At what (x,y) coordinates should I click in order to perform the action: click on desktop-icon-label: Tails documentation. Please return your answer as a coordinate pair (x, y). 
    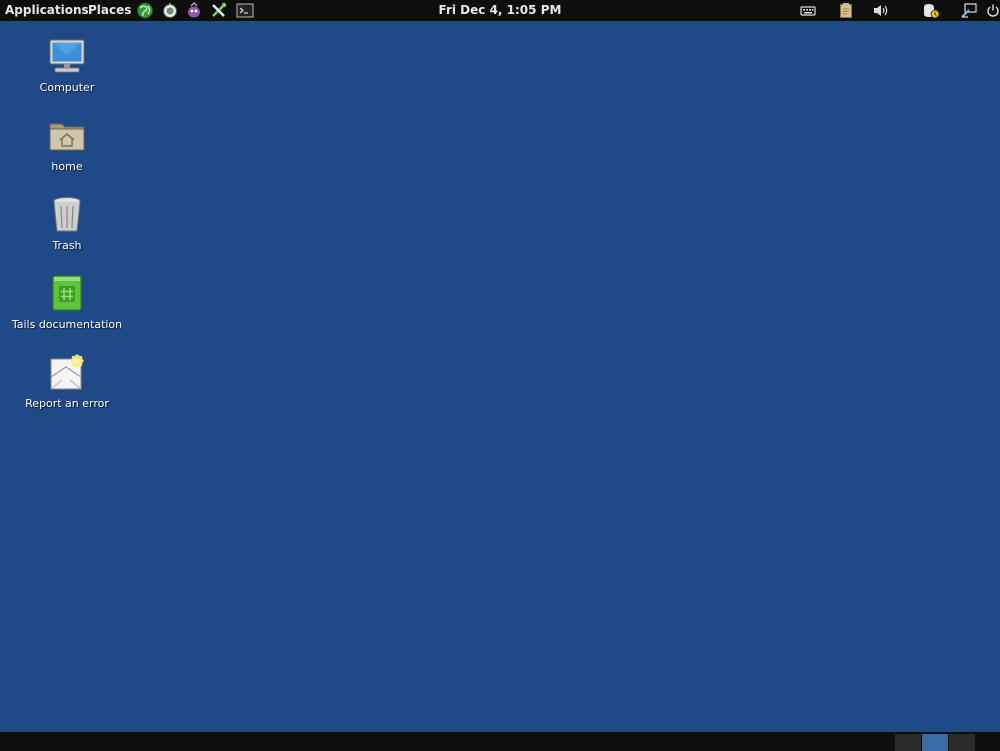
    Looking at the image, I should click on (67, 324).